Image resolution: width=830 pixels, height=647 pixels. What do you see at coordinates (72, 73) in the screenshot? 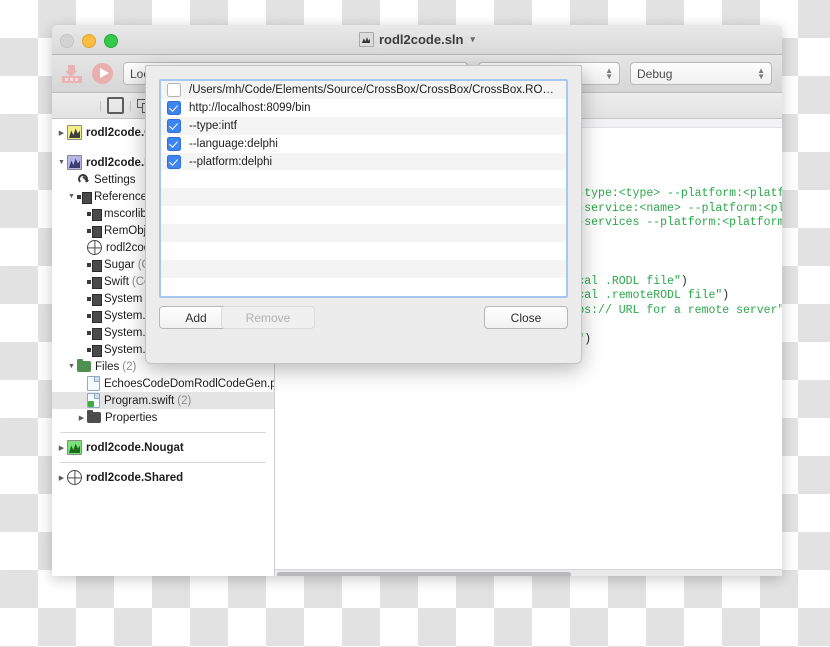
I see `build-icon` at bounding box center [72, 73].